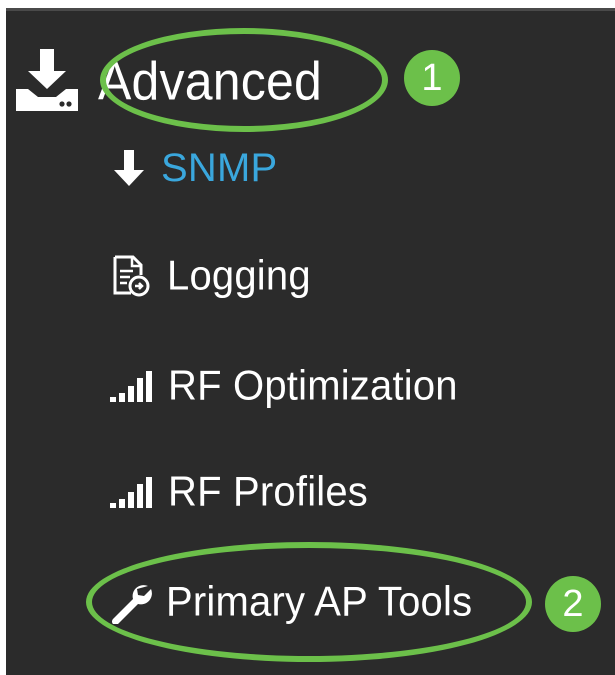  I want to click on arrow-down-icon, so click(129, 168).